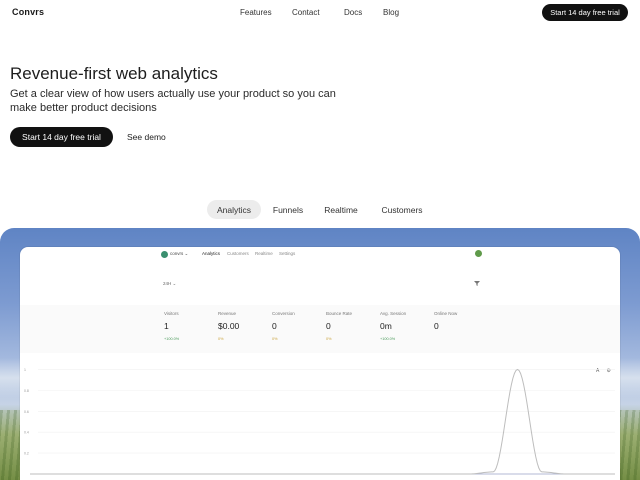  What do you see at coordinates (391, 12) in the screenshot?
I see `nav-link-blog: Blog` at bounding box center [391, 12].